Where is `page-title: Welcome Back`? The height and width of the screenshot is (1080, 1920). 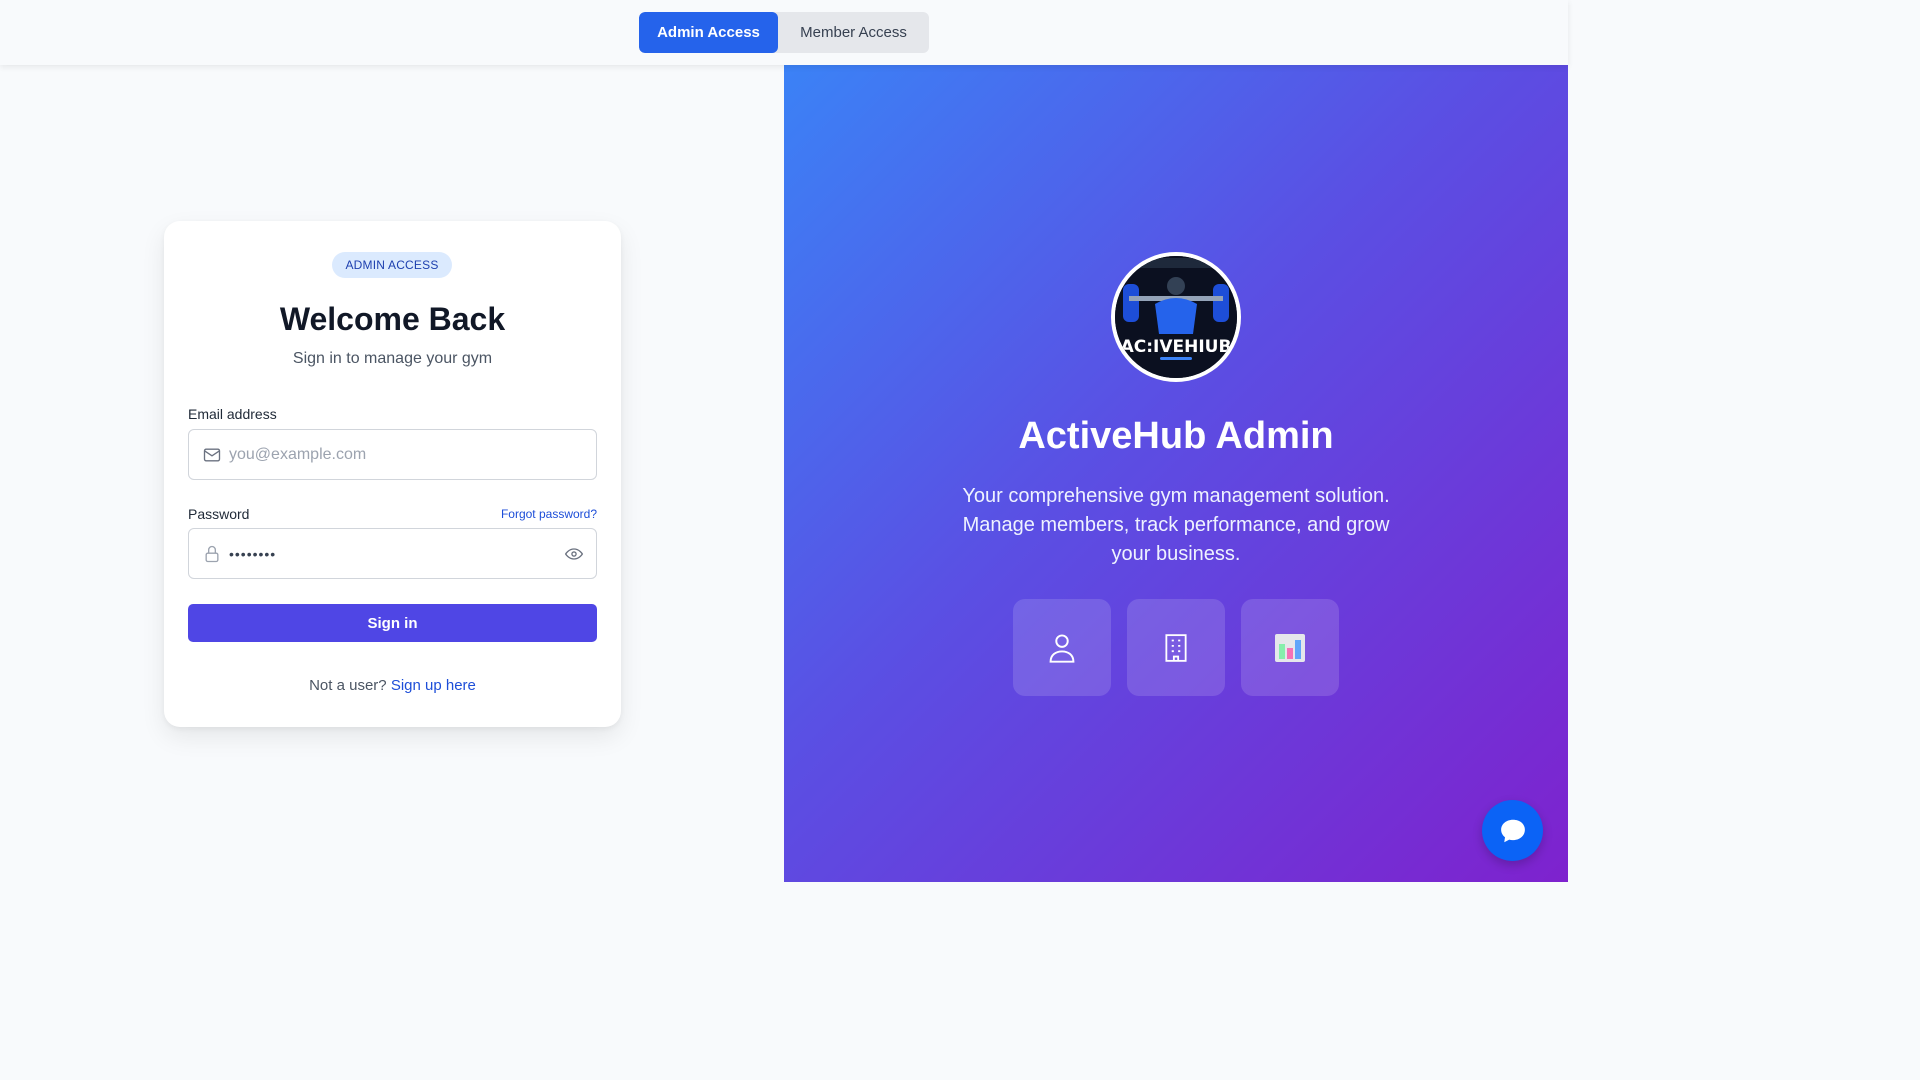 page-title: Welcome Back is located at coordinates (392, 319).